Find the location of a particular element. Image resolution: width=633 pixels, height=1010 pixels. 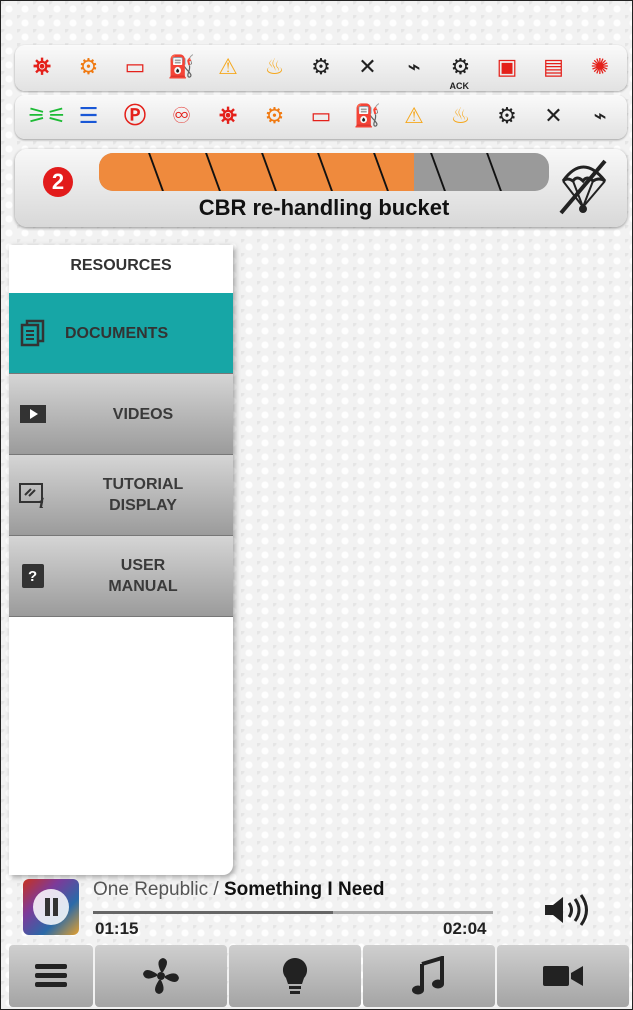

menu-button is located at coordinates (51, 976).